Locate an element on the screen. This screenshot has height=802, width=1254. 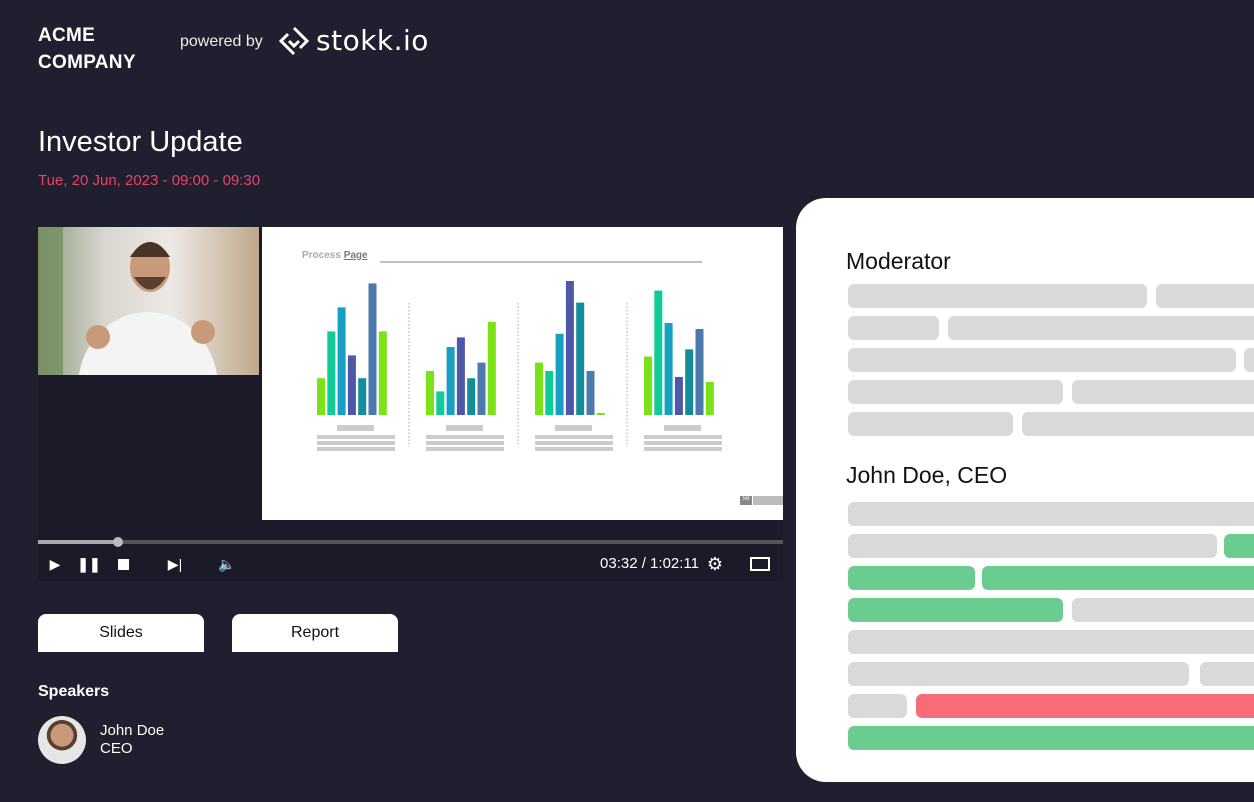
stokk-logo-text: stokk.io is located at coordinates (372, 40).